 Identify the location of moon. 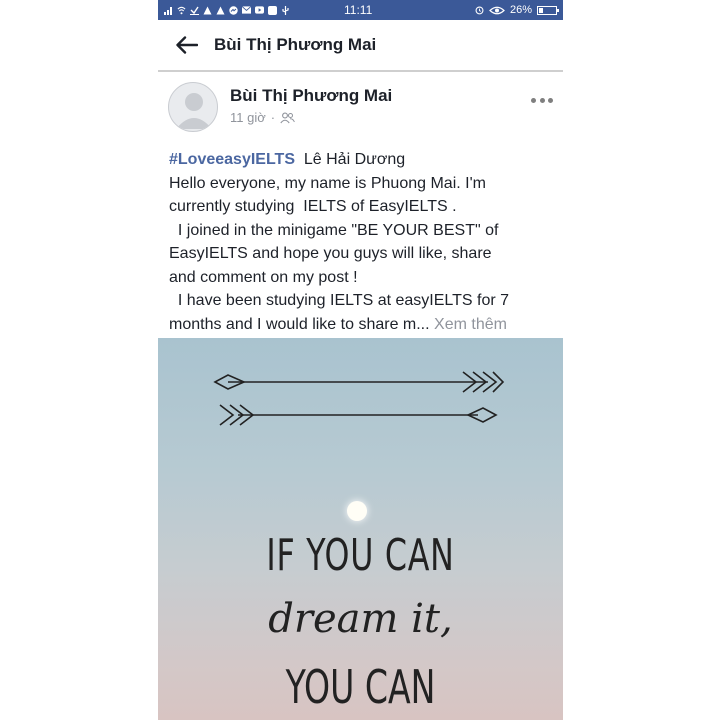
(357, 511).